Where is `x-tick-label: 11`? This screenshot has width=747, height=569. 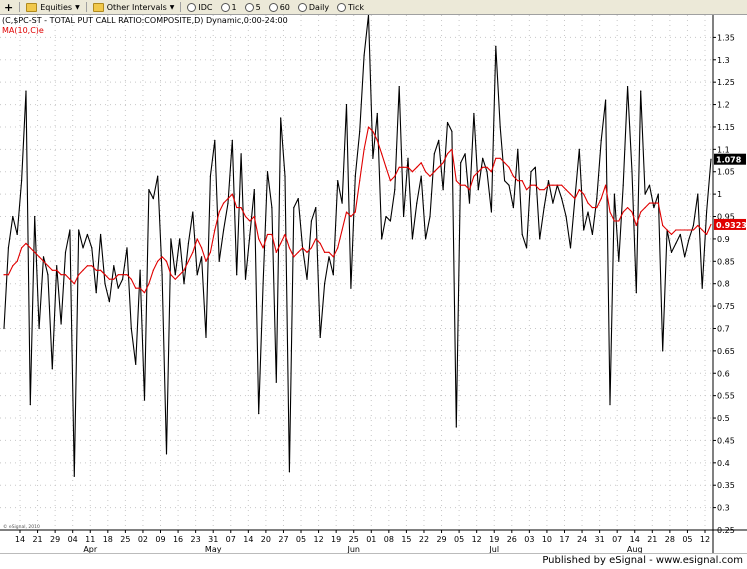
x-tick-label: 11 is located at coordinates (90, 539).